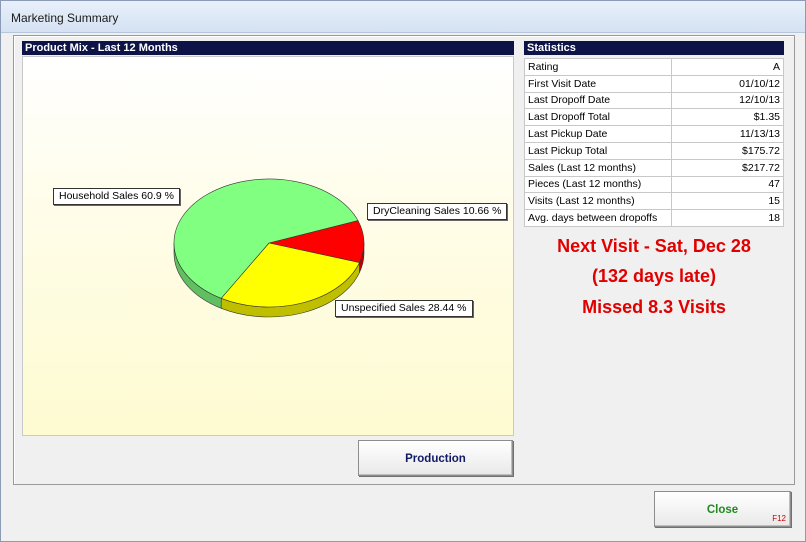 The width and height of the screenshot is (806, 542). I want to click on pie-label-household: Household Sales 60.9 %, so click(116, 196).